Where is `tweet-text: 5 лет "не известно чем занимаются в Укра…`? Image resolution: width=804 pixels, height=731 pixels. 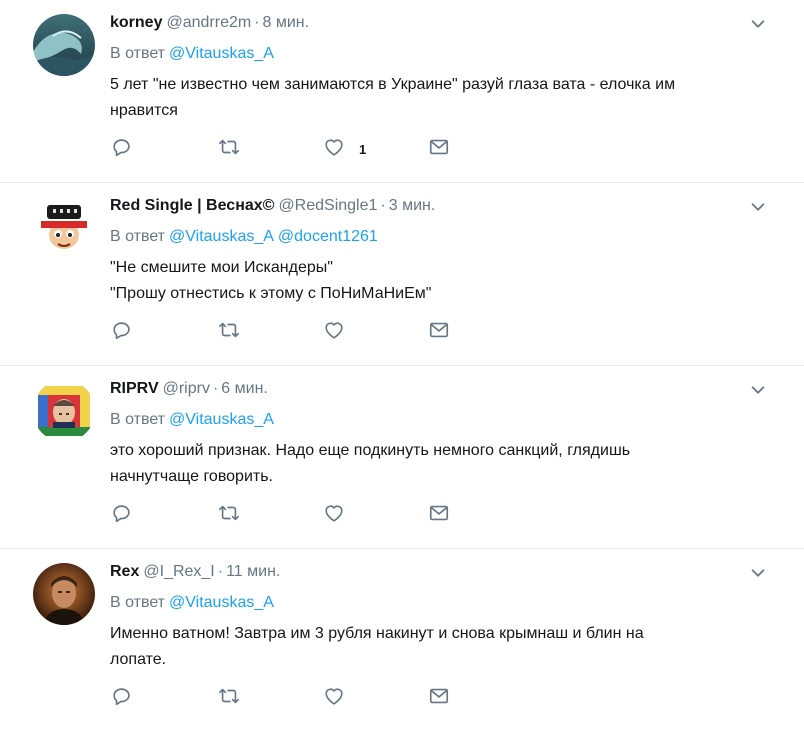 tweet-text: 5 лет "не известно чем занимаются в Укра… is located at coordinates (440, 98).